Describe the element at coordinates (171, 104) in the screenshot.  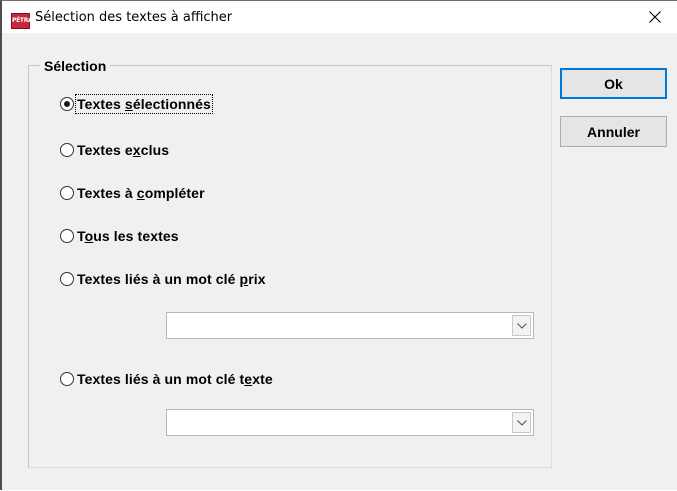
I see `label-text: électionnés` at that location.